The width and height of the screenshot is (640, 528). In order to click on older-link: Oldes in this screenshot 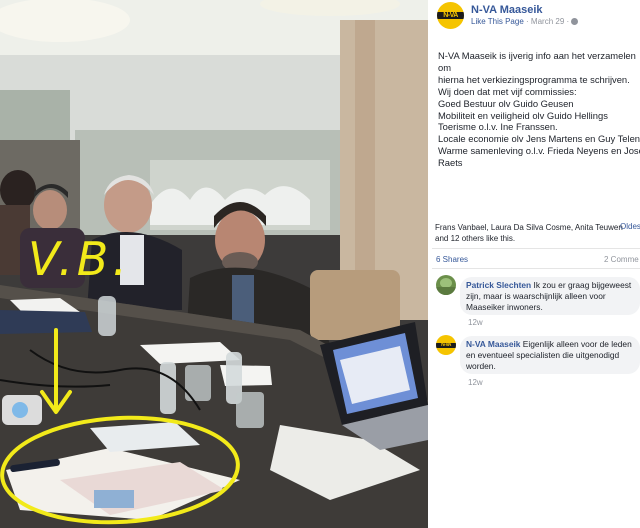, I will do `click(630, 226)`.